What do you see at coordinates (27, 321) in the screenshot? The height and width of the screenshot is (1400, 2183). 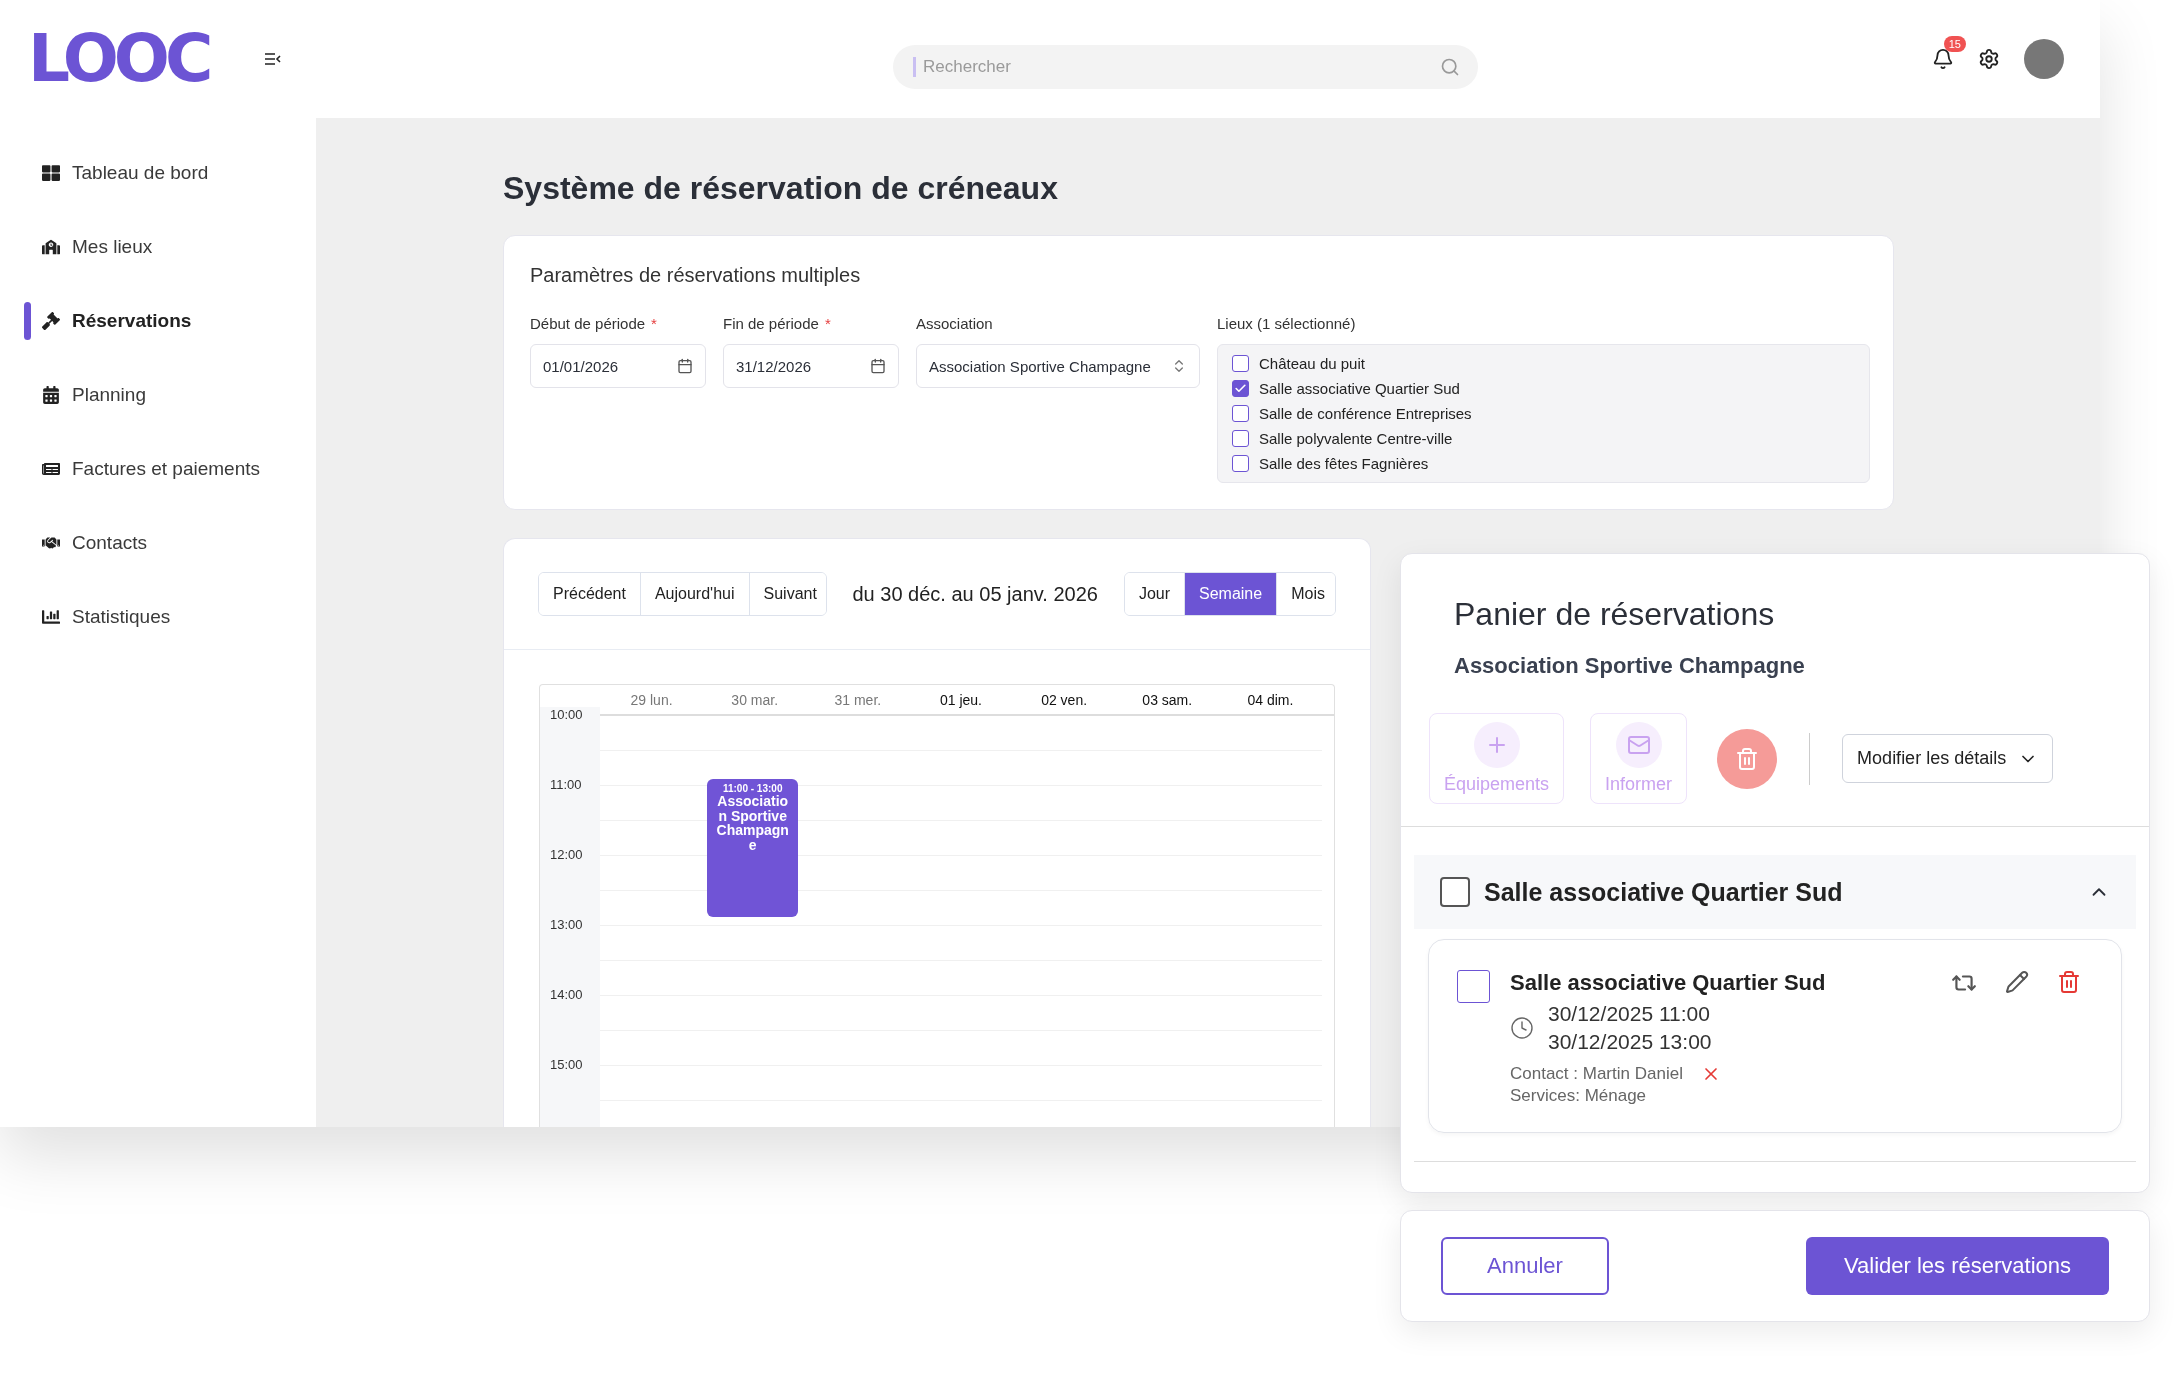 I see `active-indicator` at bounding box center [27, 321].